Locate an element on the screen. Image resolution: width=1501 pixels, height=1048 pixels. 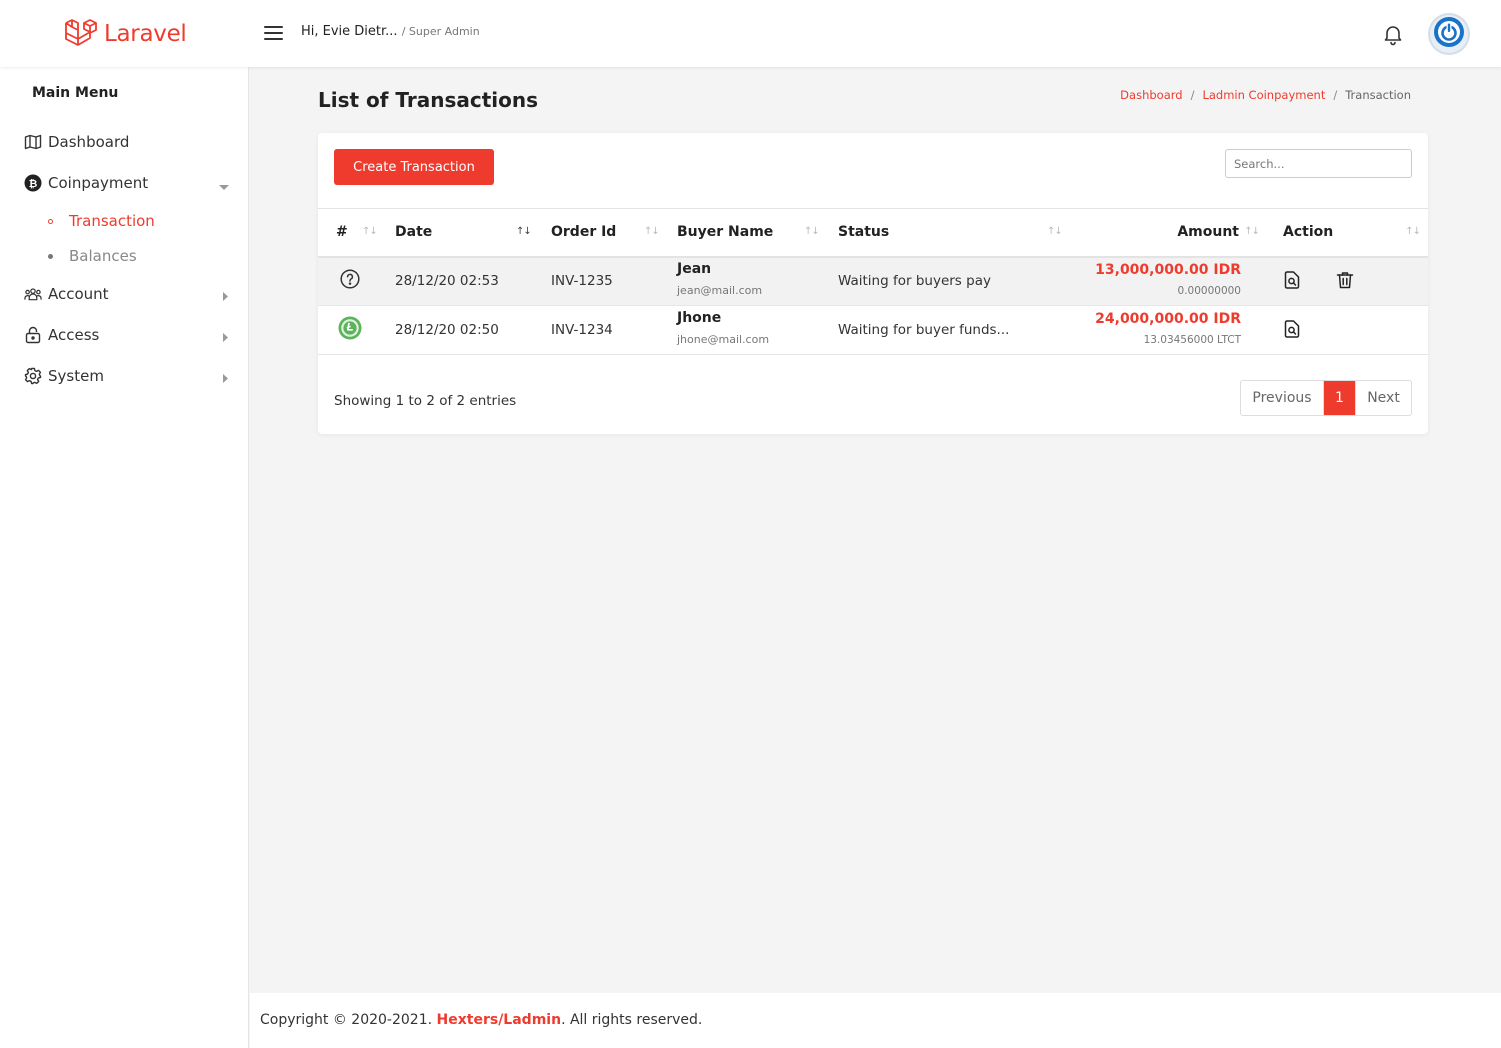
transaction-order-id: INV-1234 is located at coordinates (582, 330).